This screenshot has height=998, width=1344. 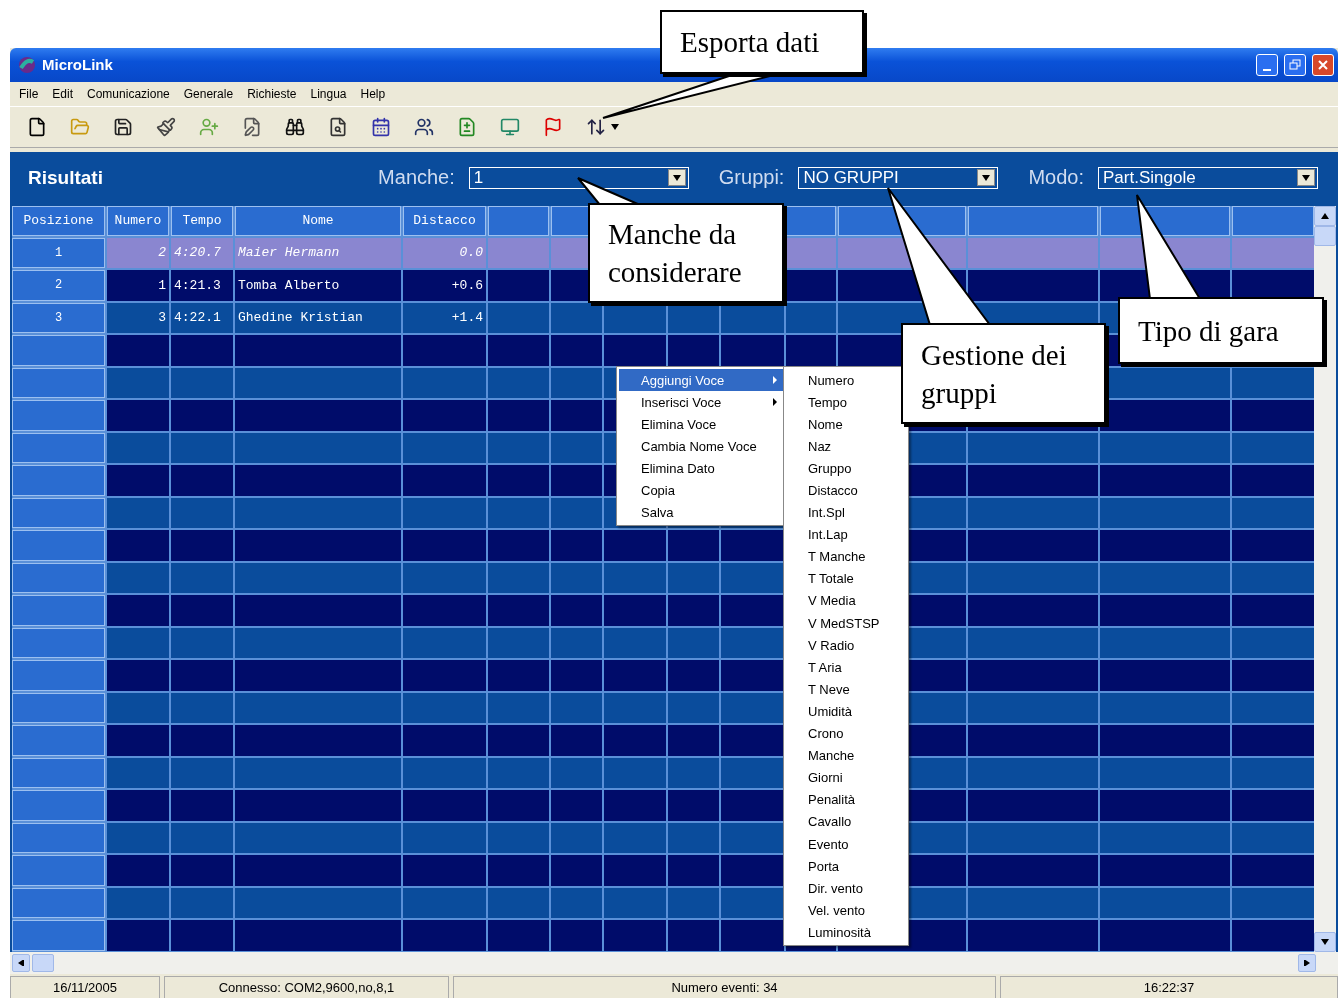 I want to click on close-button, so click(x=1323, y=64).